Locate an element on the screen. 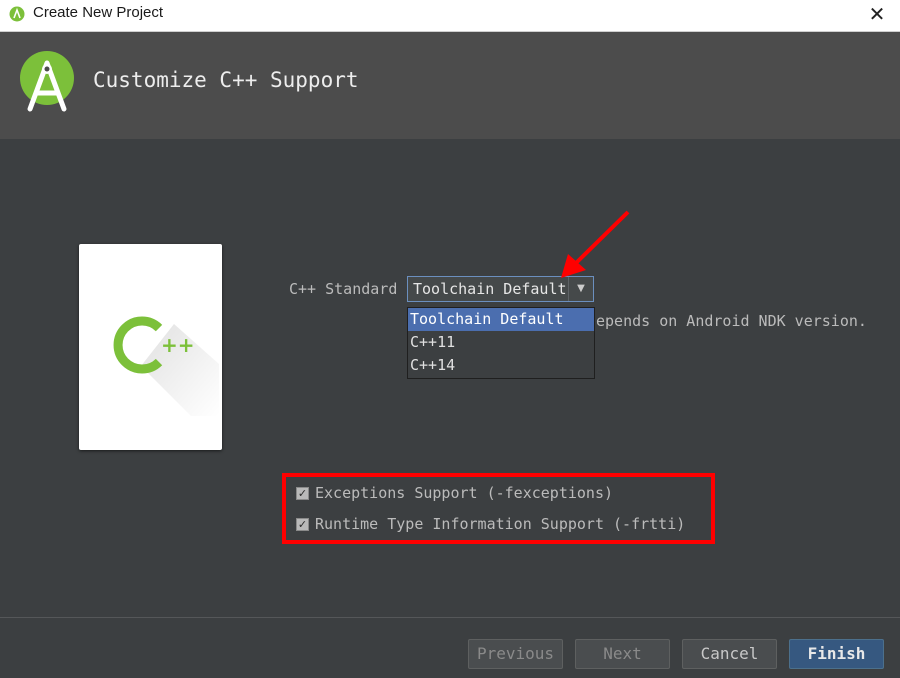 The height and width of the screenshot is (678, 900). window-title: Create New Project is located at coordinates (98, 12).